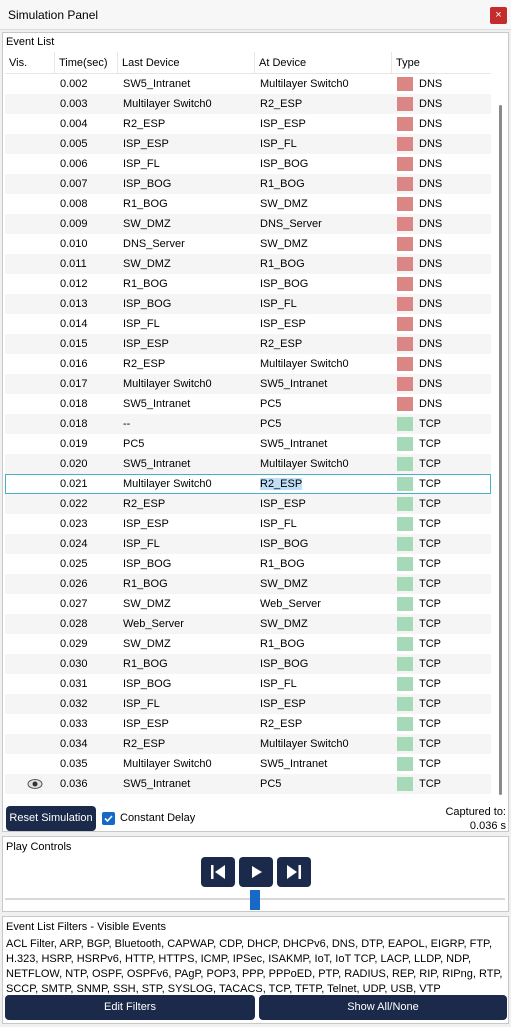 The height and width of the screenshot is (1027, 511). What do you see at coordinates (130, 1007) in the screenshot?
I see `edit-filters-button: Edit Filters` at bounding box center [130, 1007].